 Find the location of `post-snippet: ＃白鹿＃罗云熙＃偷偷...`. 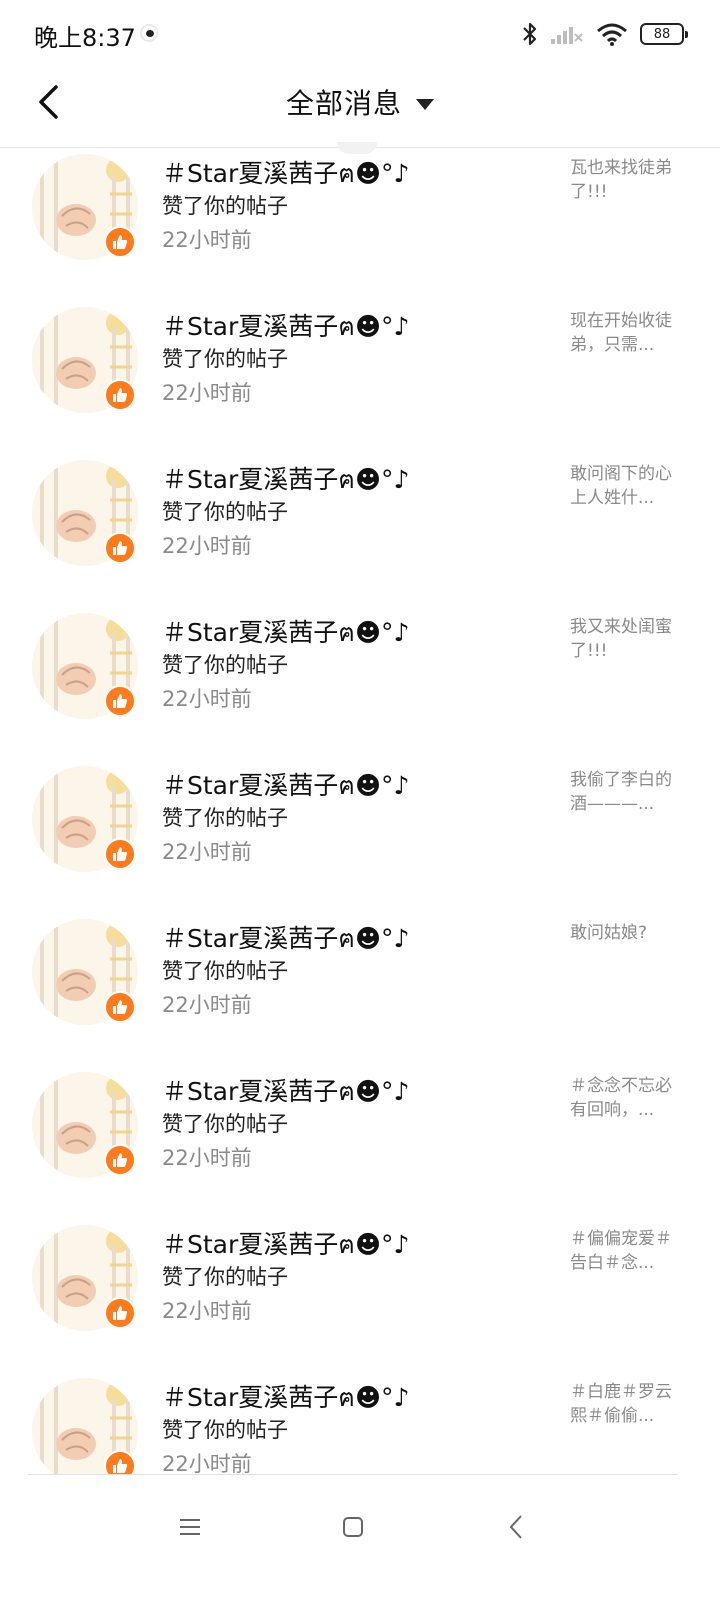

post-snippet: ＃白鹿＃罗云熙＃偷偷... is located at coordinates (626, 1404).